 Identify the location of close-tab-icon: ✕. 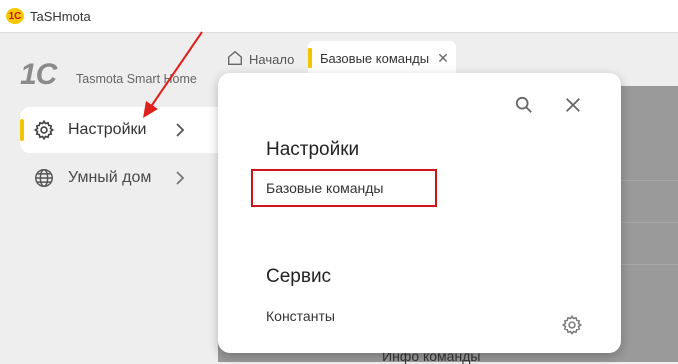
(443, 58).